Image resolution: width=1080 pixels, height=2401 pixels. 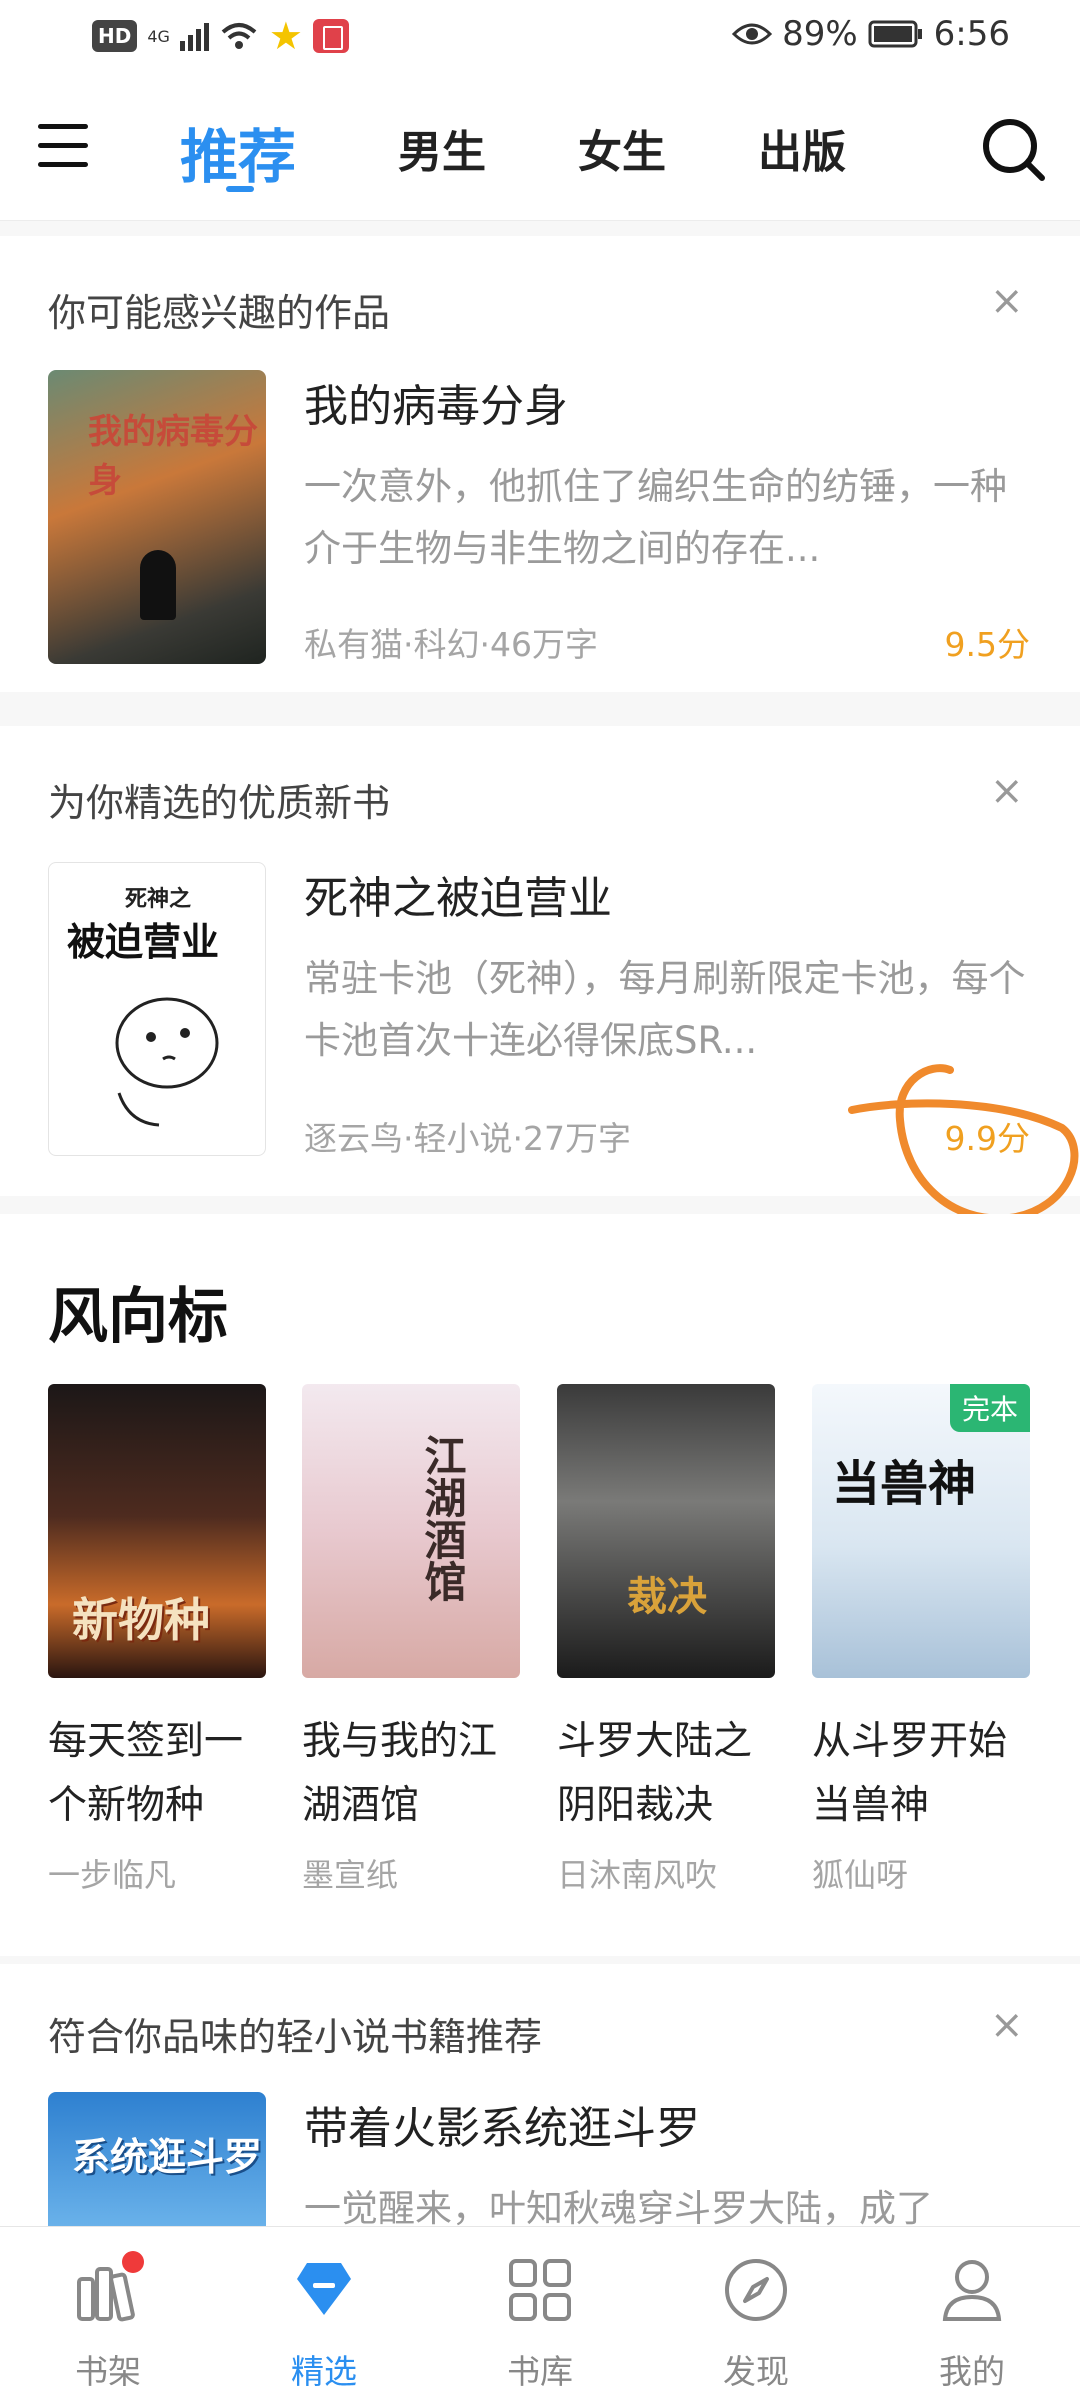 What do you see at coordinates (672, 1774) in the screenshot?
I see `book-title: 斗罗大陆之阴阳裁决` at bounding box center [672, 1774].